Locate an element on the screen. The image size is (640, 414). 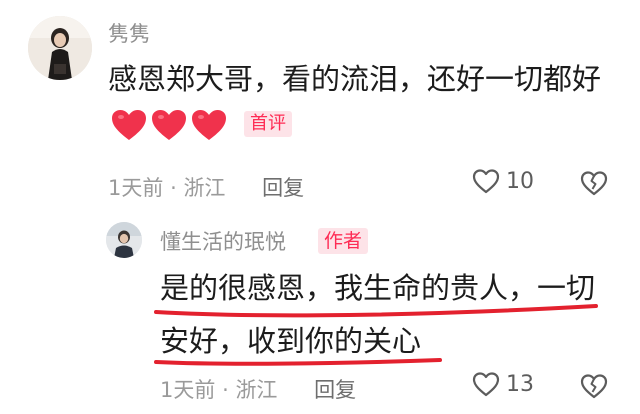
reply-location: 浙江 is located at coordinates (256, 390).